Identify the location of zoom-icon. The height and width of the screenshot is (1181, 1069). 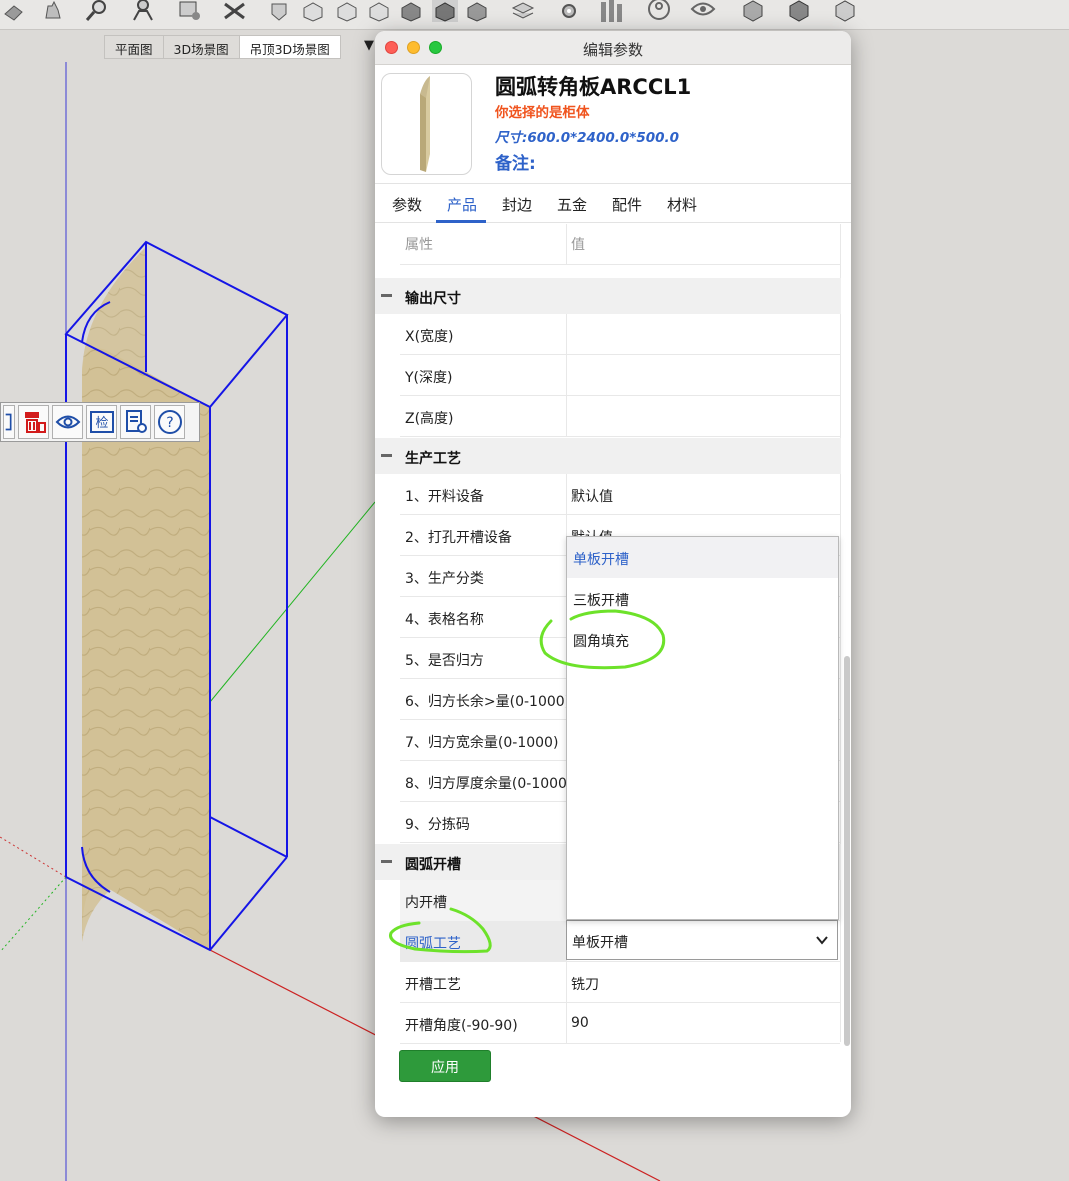
(189, 11).